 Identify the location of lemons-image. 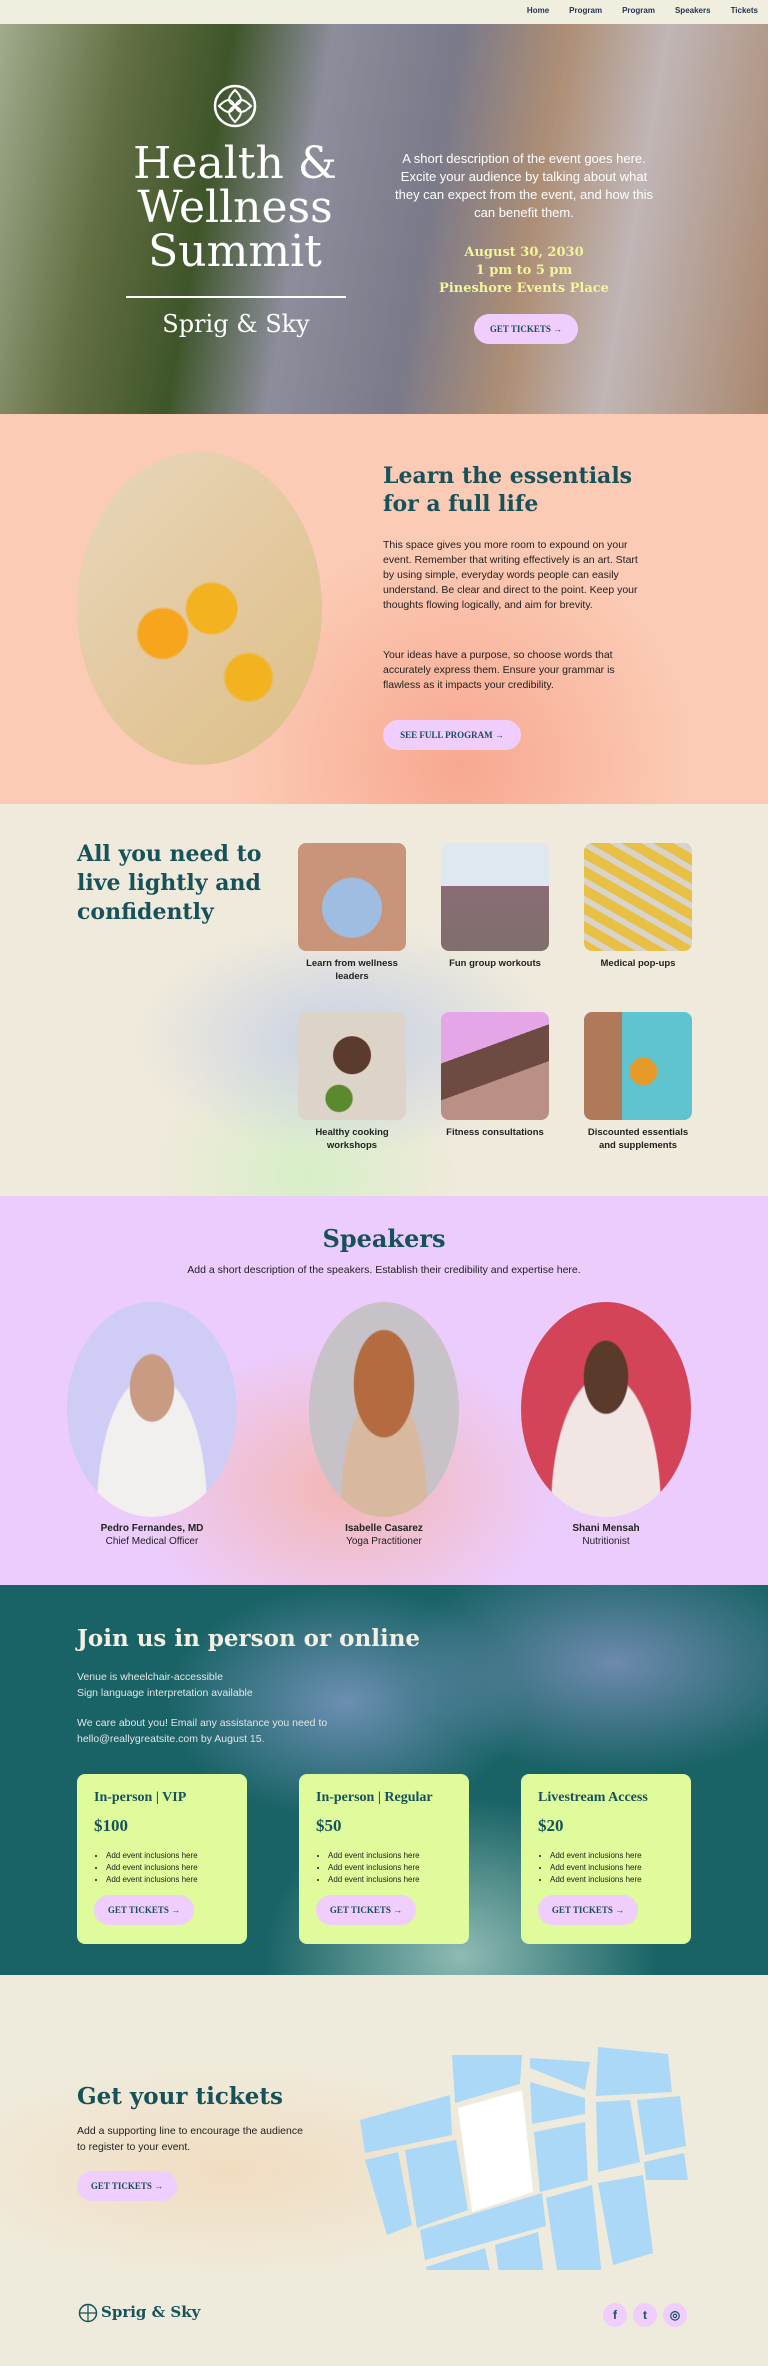
(199, 608).